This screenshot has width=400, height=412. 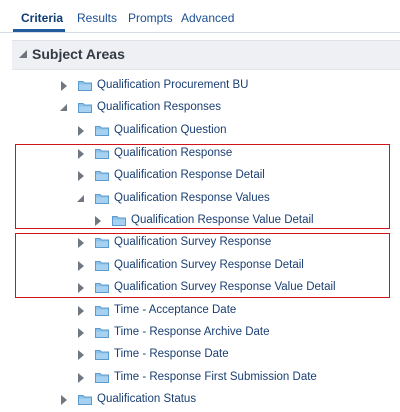 I want to click on tree-item: Qualification Procurement BU, so click(x=200, y=86).